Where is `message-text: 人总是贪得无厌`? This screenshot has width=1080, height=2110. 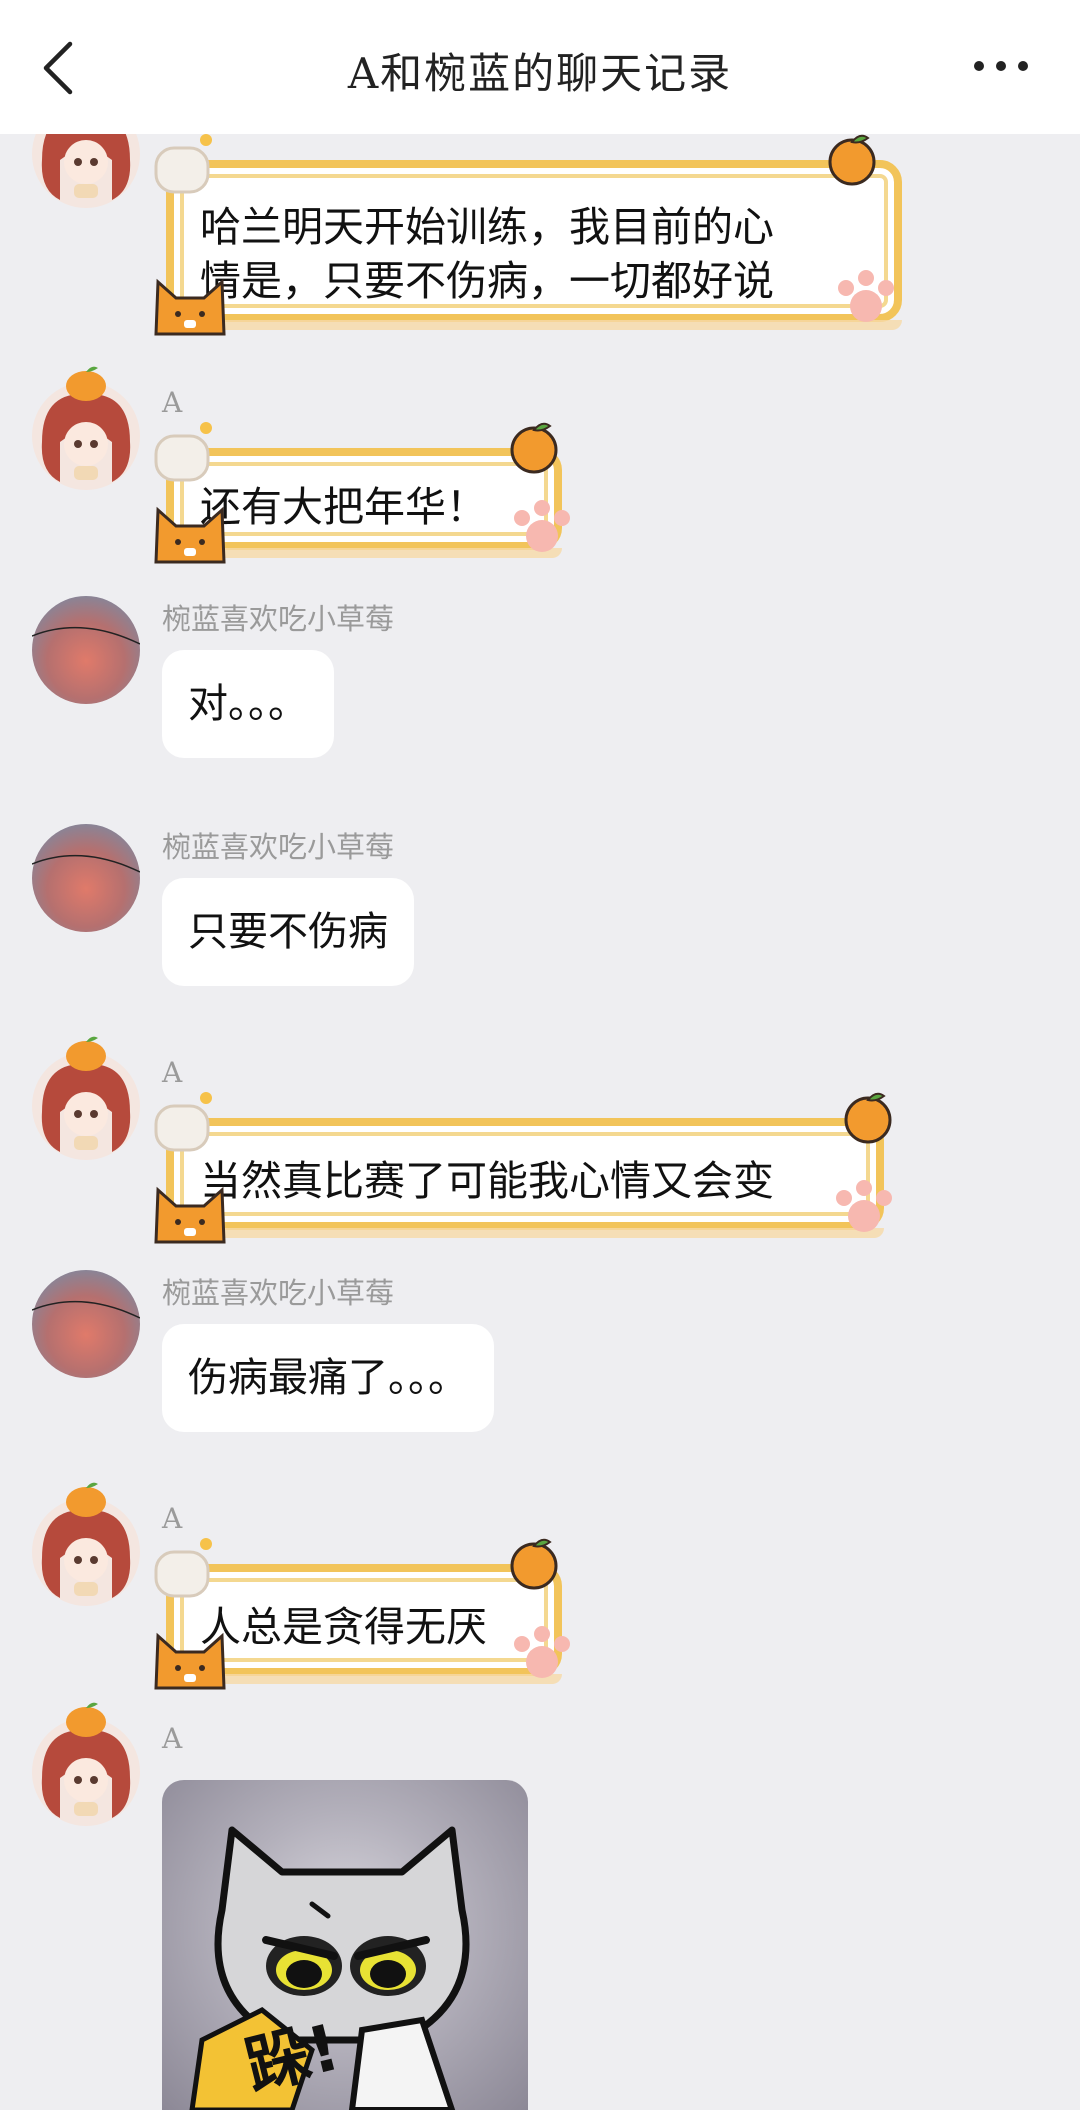 message-text: 人总是贪得无厌 is located at coordinates (343, 1627).